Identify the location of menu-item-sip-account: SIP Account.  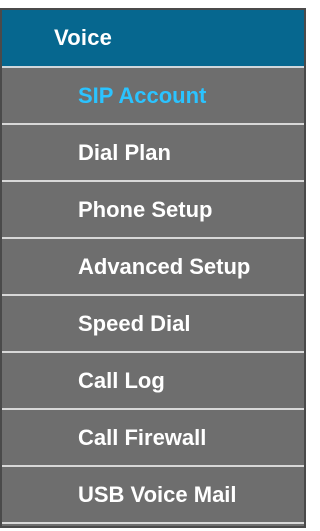
(153, 96).